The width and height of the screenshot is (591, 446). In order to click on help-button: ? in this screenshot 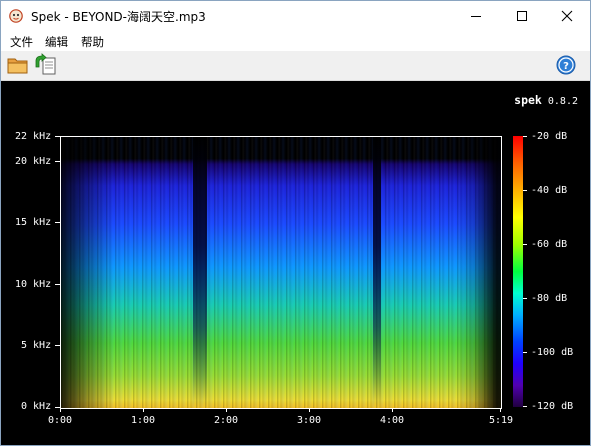, I will do `click(566, 65)`.